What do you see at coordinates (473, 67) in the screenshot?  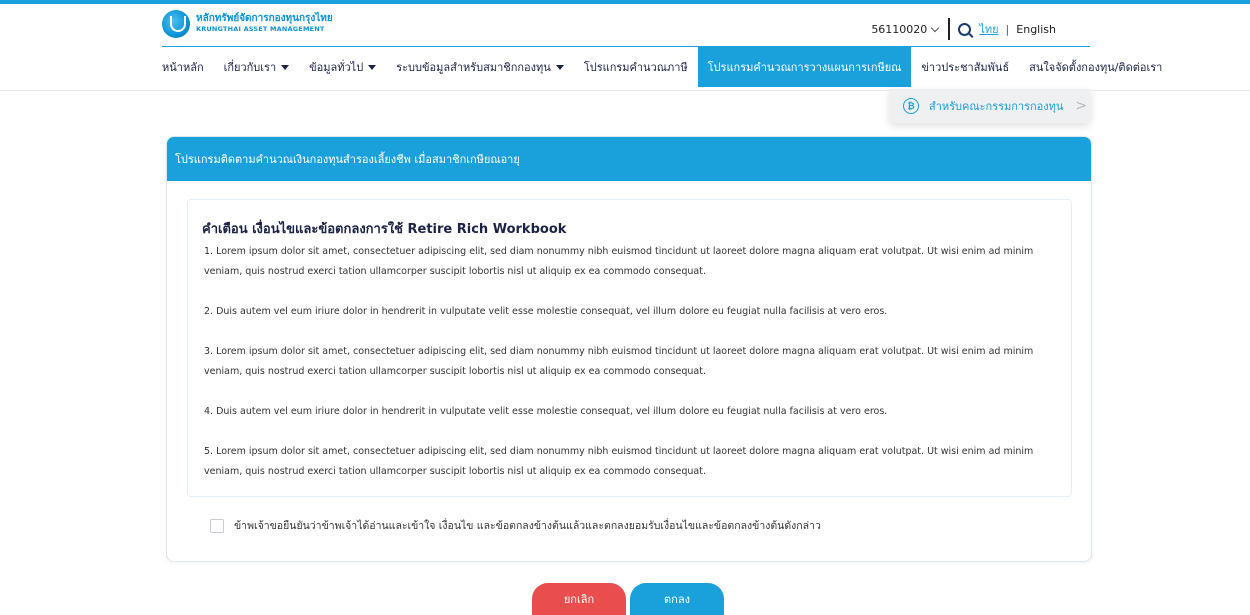 I see `nav-item-label: ระบบข้อมูลสำหรับสมาชิกกองทุน` at bounding box center [473, 67].